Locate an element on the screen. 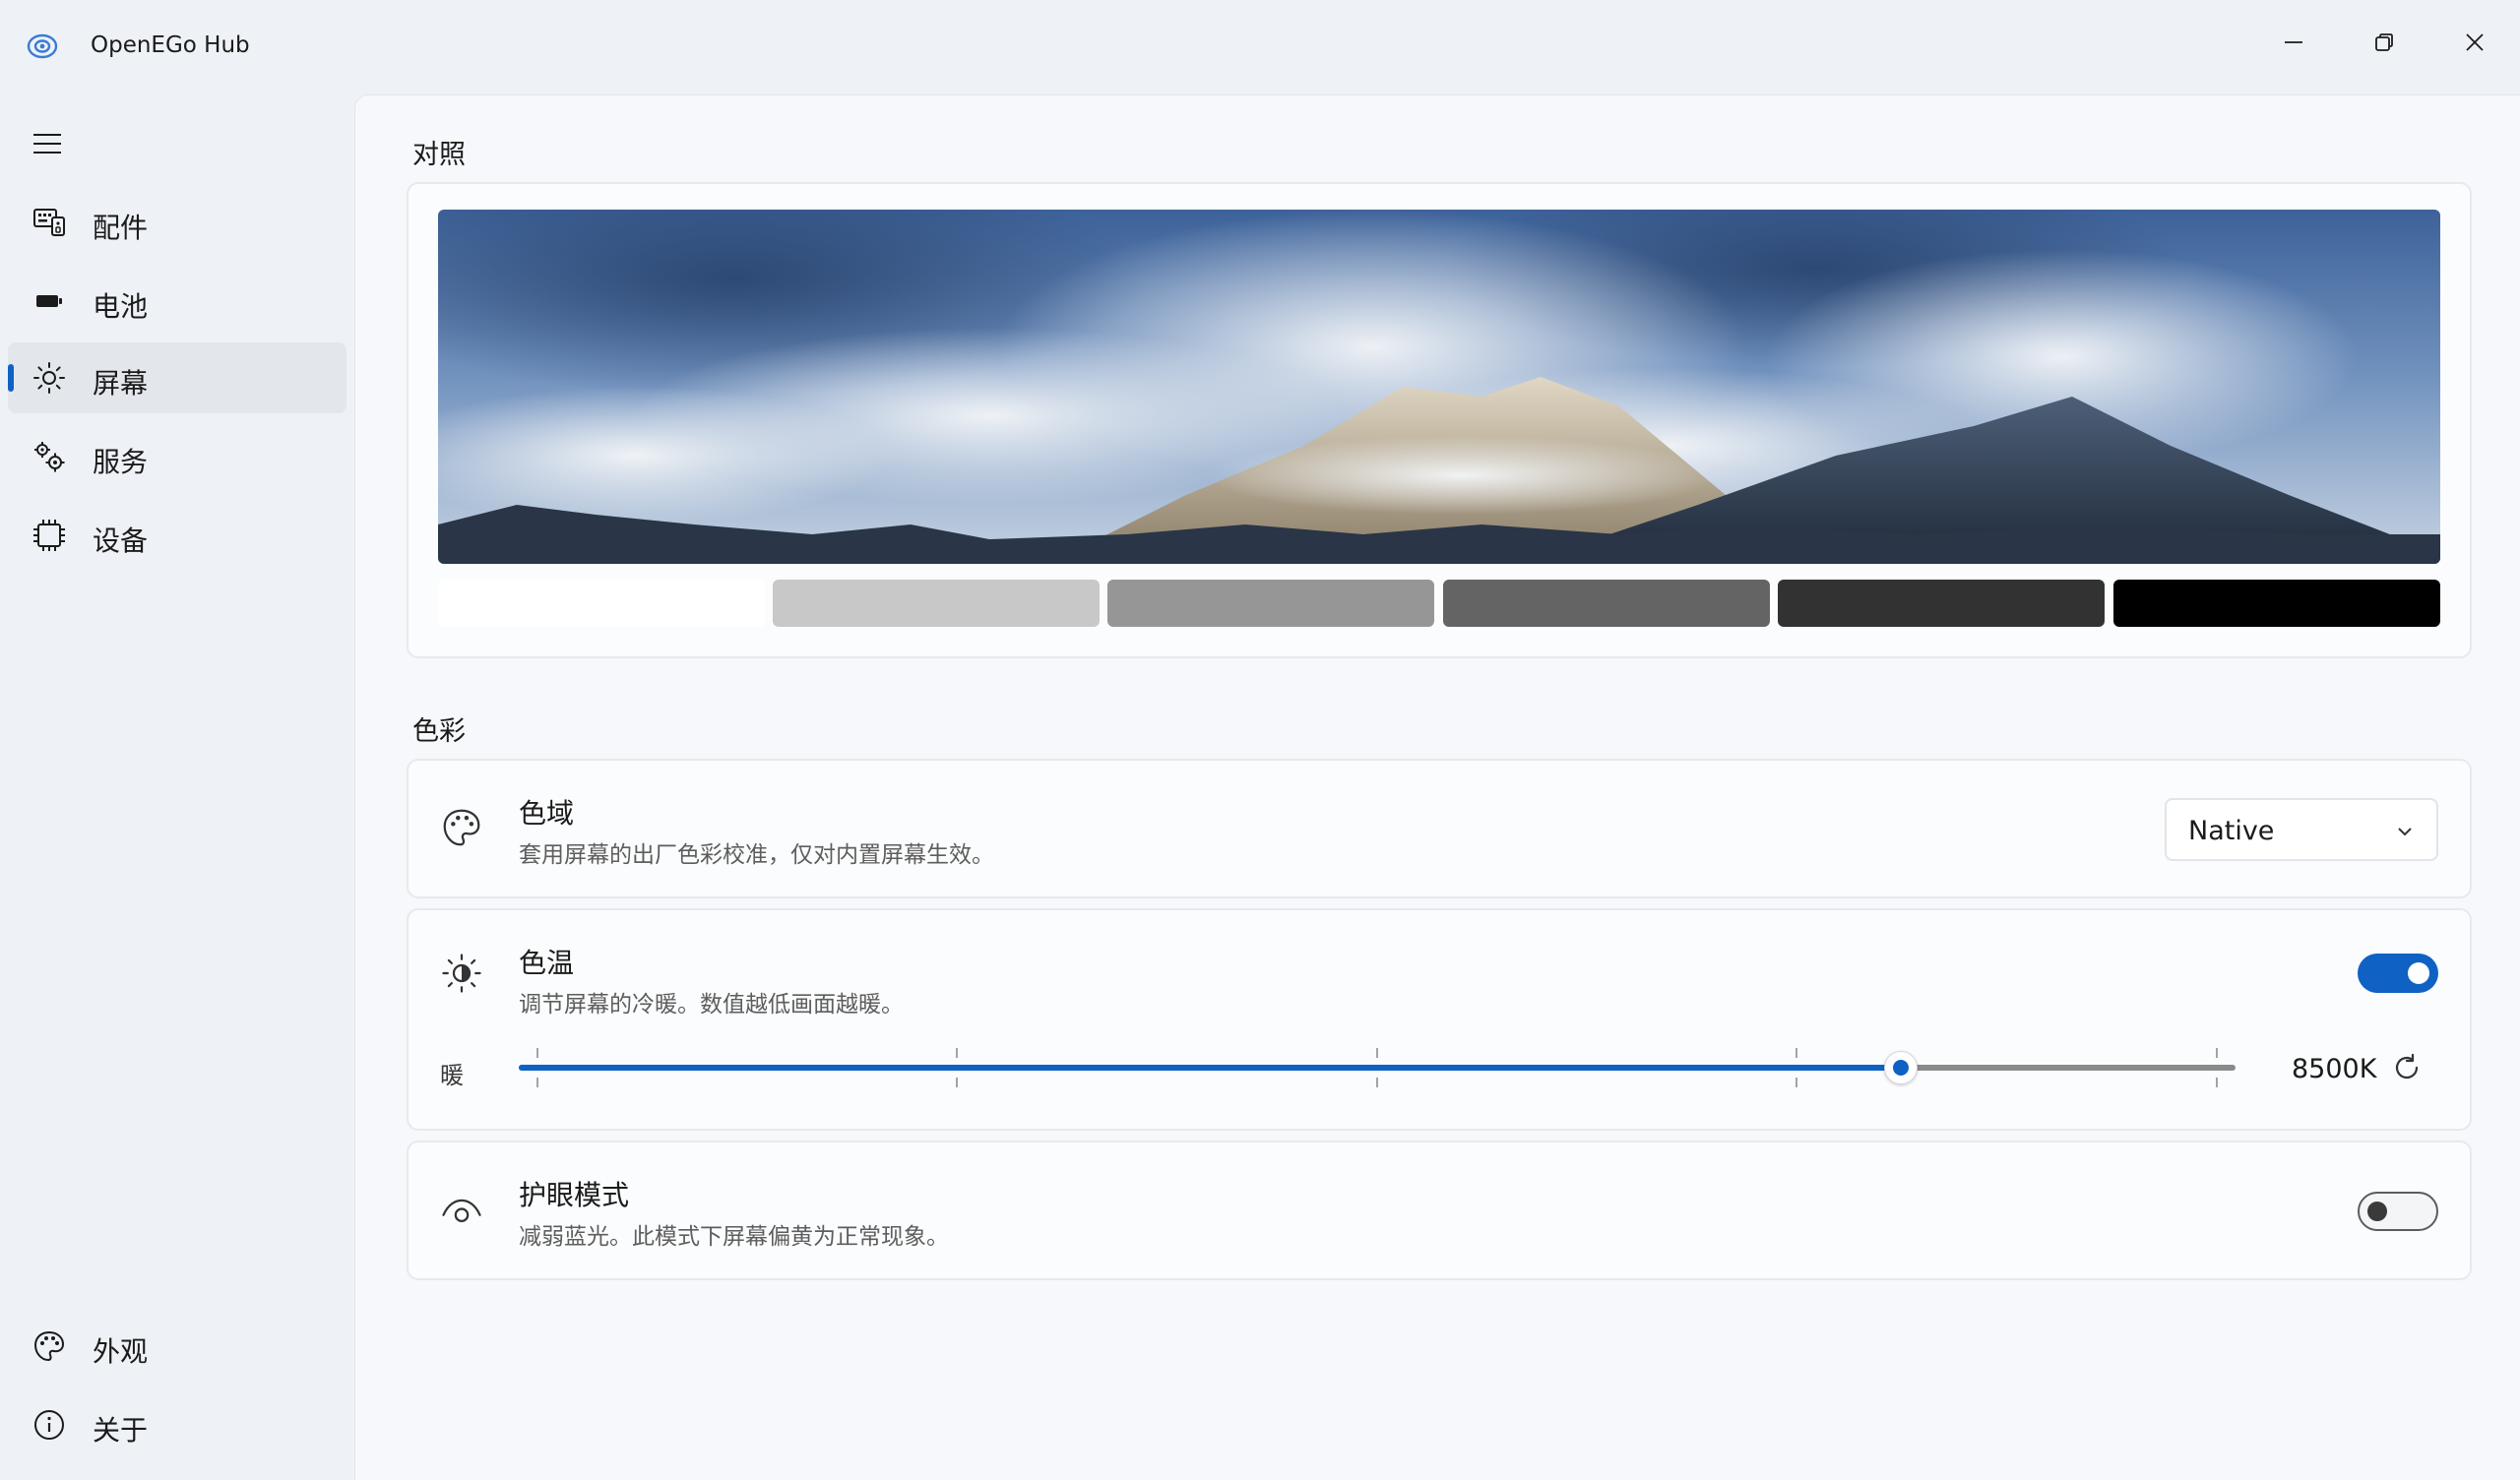 This screenshot has width=2520, height=1480. reset-temperature-button is located at coordinates (2406, 1067).